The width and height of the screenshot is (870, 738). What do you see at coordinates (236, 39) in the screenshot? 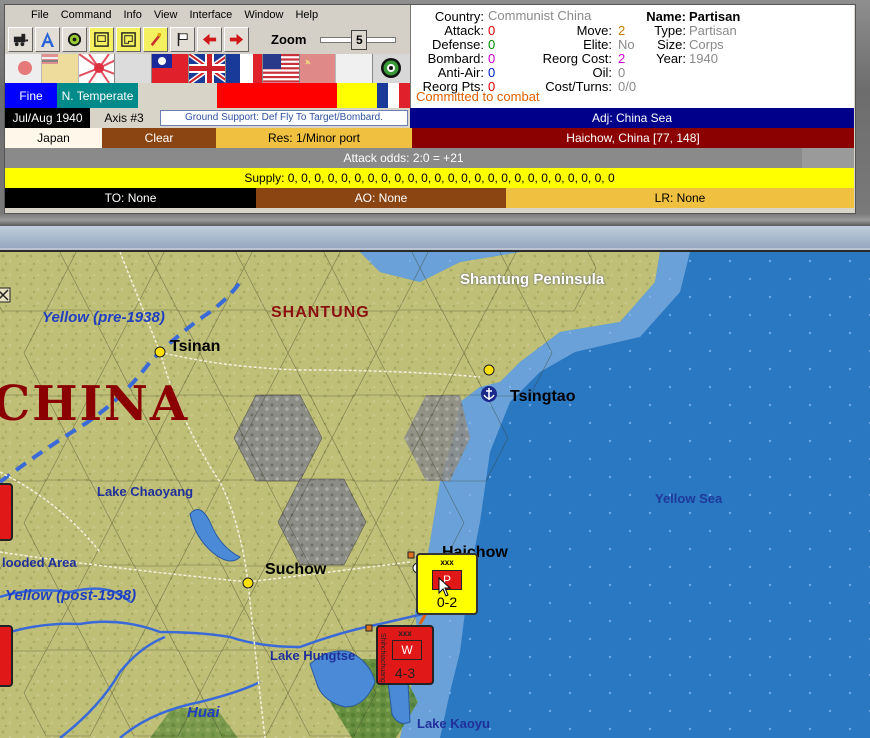
I see `arrow-right-icon` at bounding box center [236, 39].